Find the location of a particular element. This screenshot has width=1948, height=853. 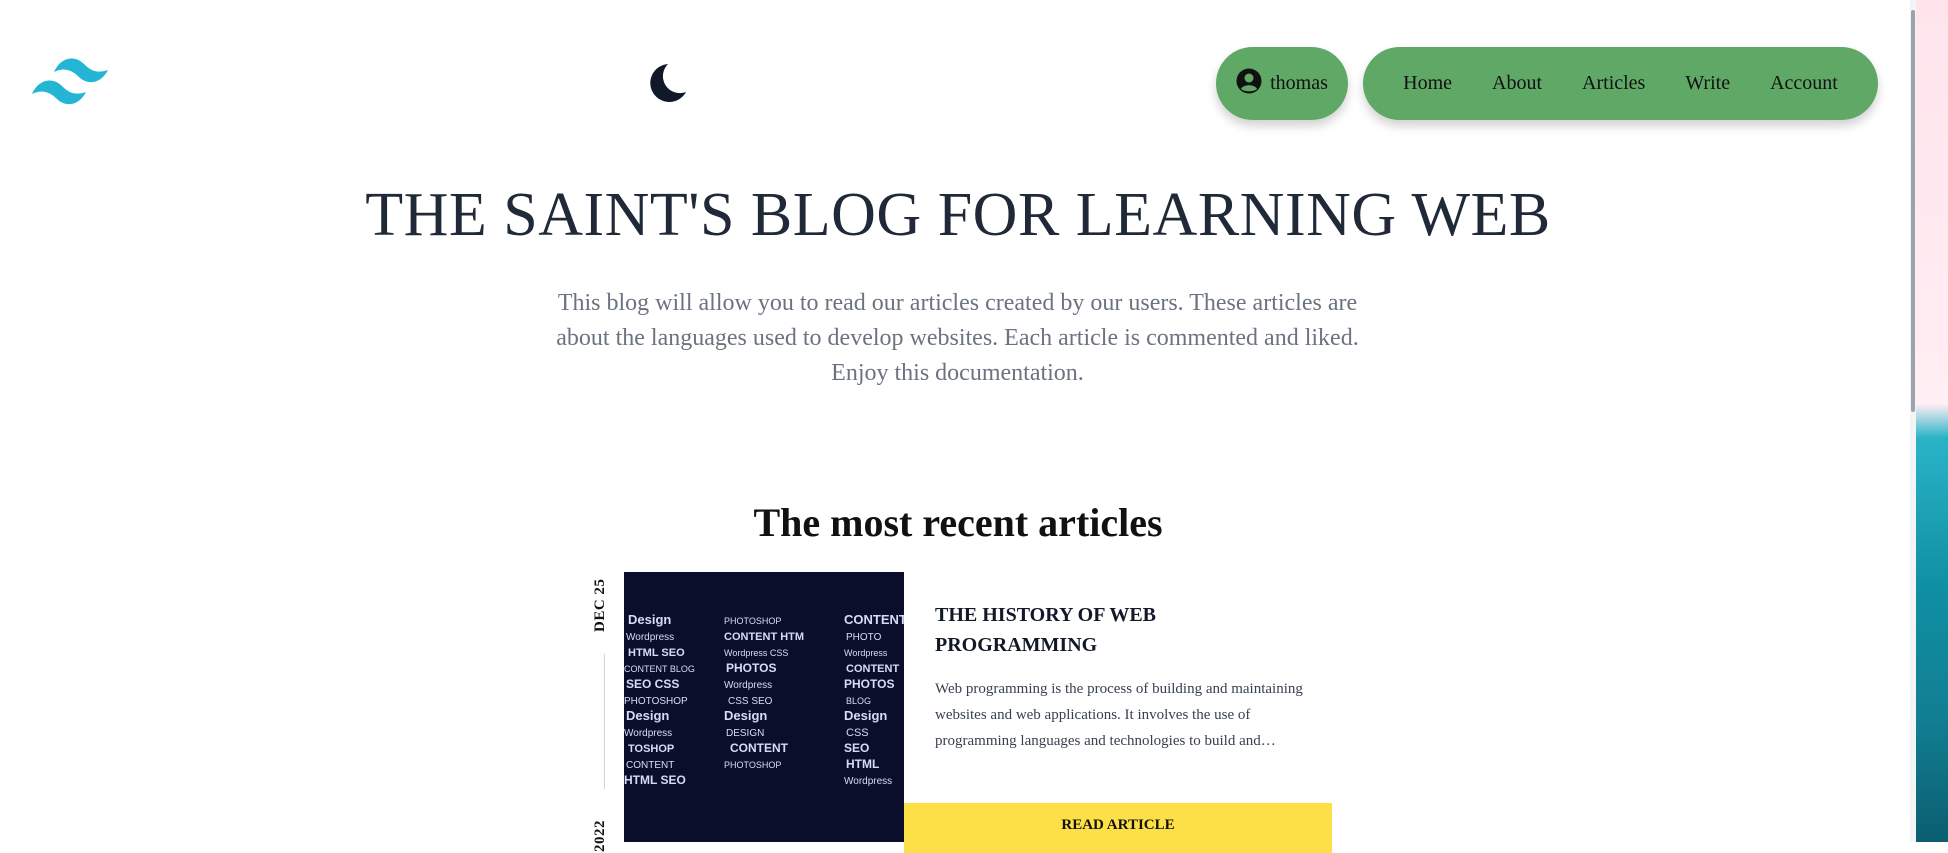

svg-text: TOSHOP is located at coordinates (651, 749).